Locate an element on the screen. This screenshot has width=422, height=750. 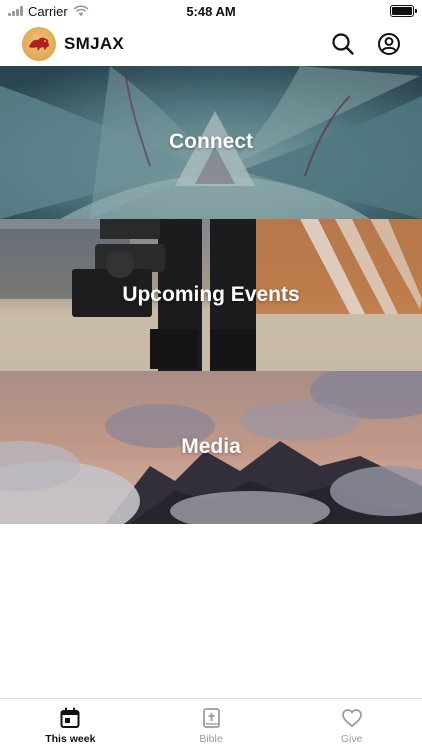
card-label-upcoming-events: Upcoming Events is located at coordinates (211, 294).